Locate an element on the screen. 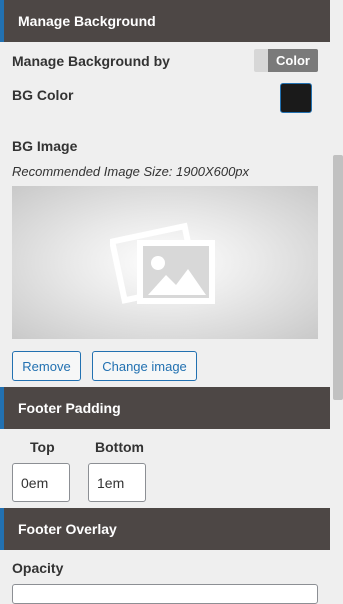  footer-overlay-header: Footer Overlay is located at coordinates (165, 529).